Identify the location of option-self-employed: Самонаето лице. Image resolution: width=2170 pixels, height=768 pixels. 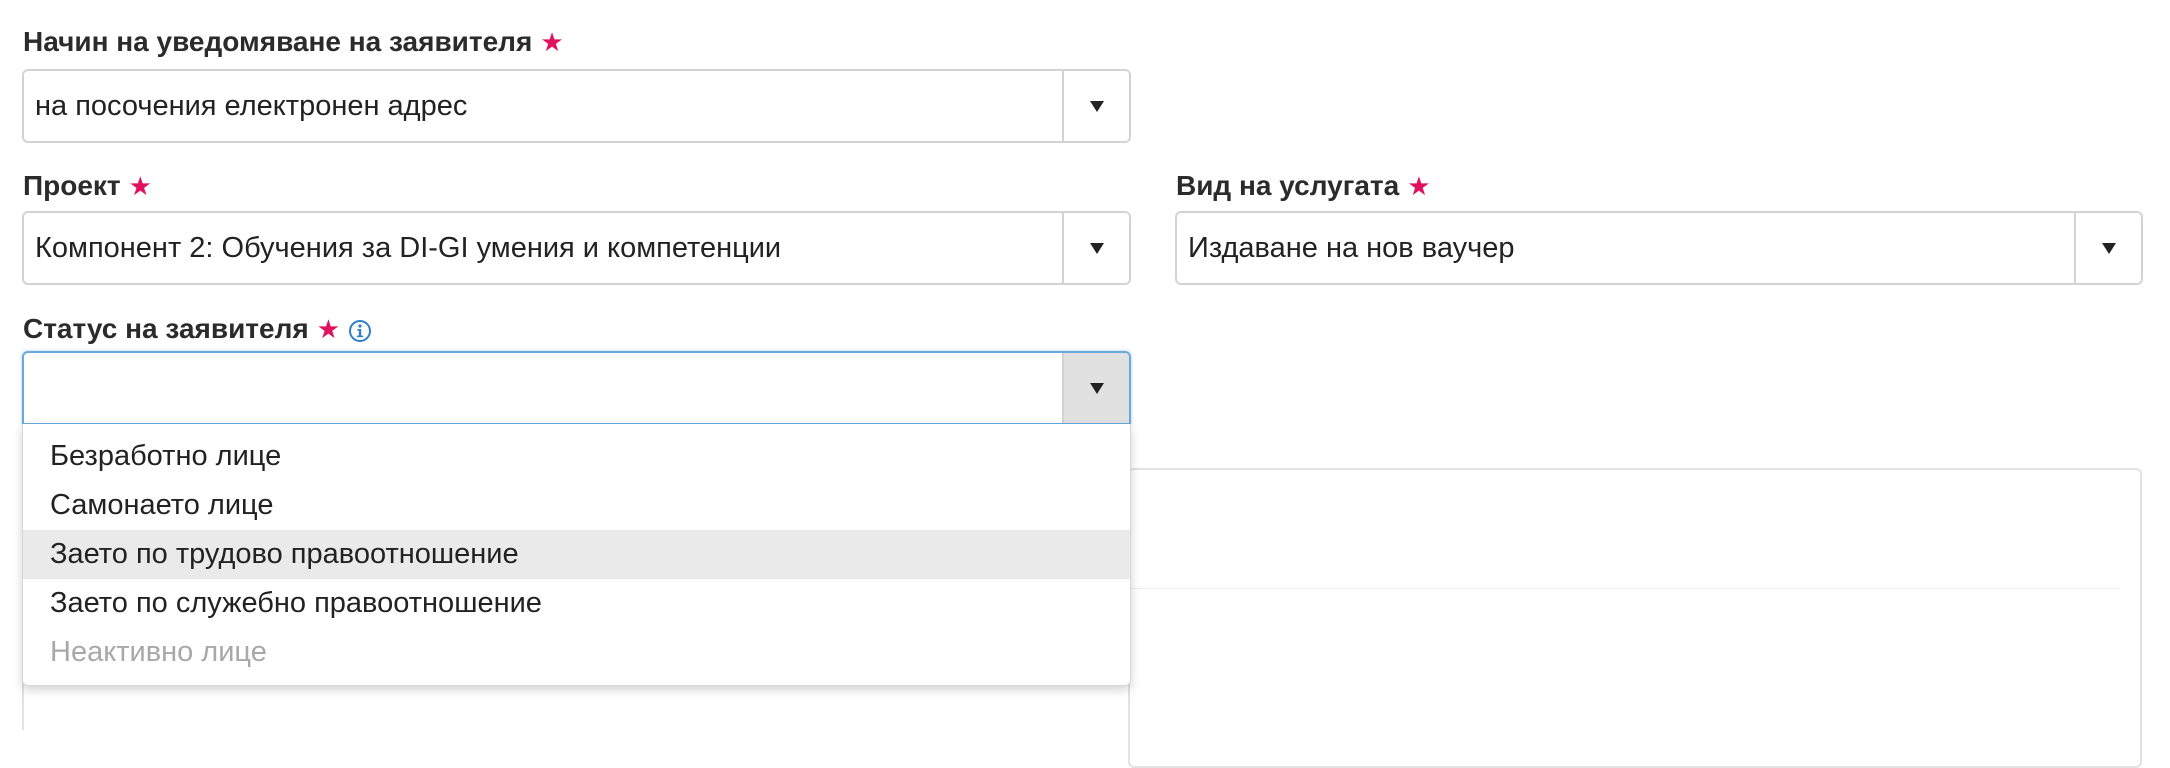
(576, 505).